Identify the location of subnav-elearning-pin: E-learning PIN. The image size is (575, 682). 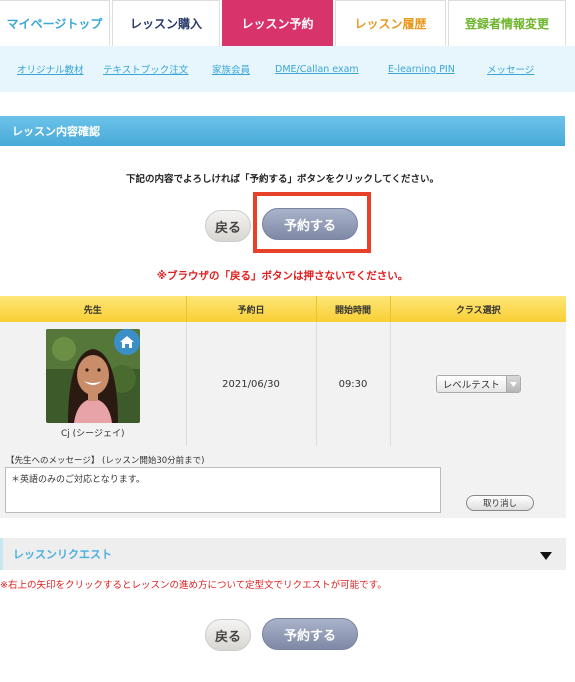
(437, 69).